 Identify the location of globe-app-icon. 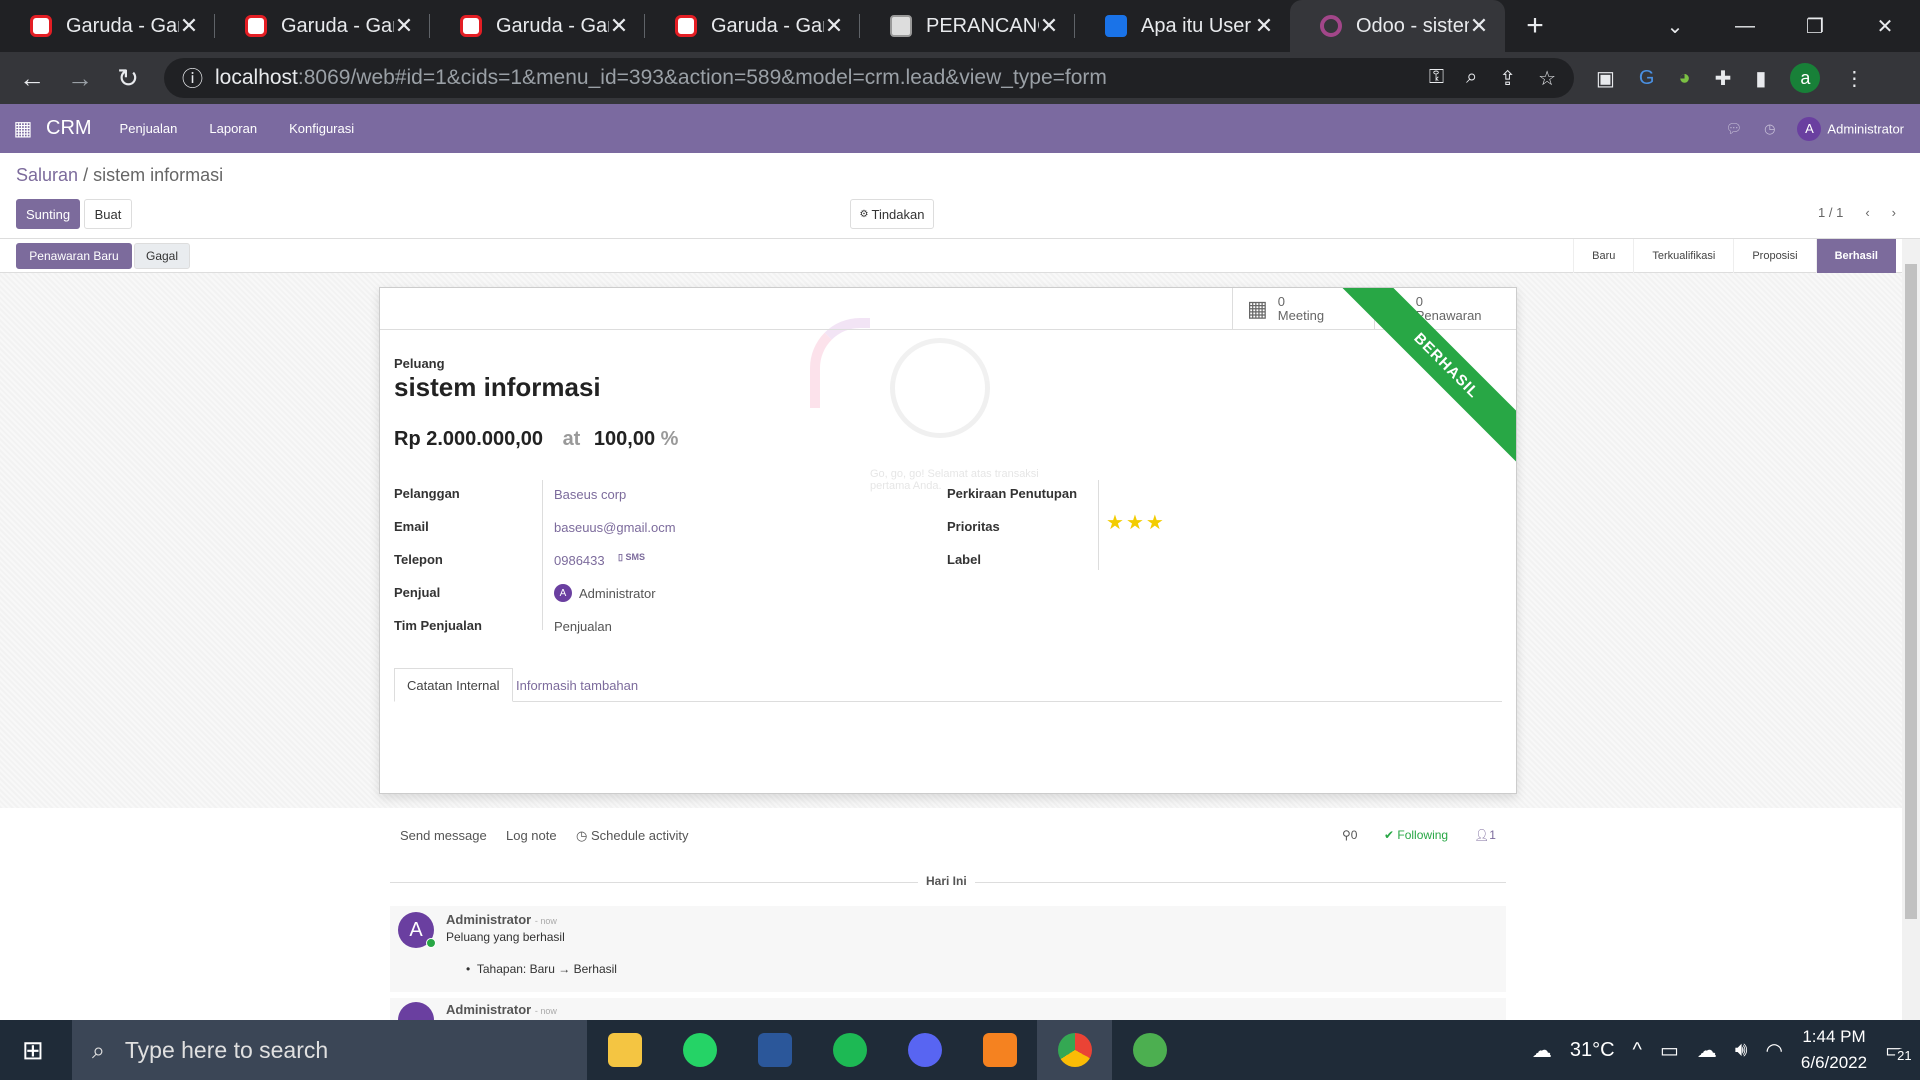
(1149, 1050).